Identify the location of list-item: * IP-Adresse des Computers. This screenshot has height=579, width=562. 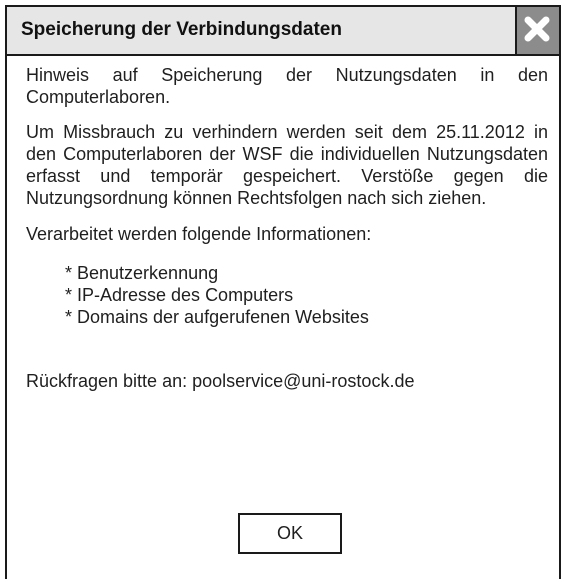
(179, 295).